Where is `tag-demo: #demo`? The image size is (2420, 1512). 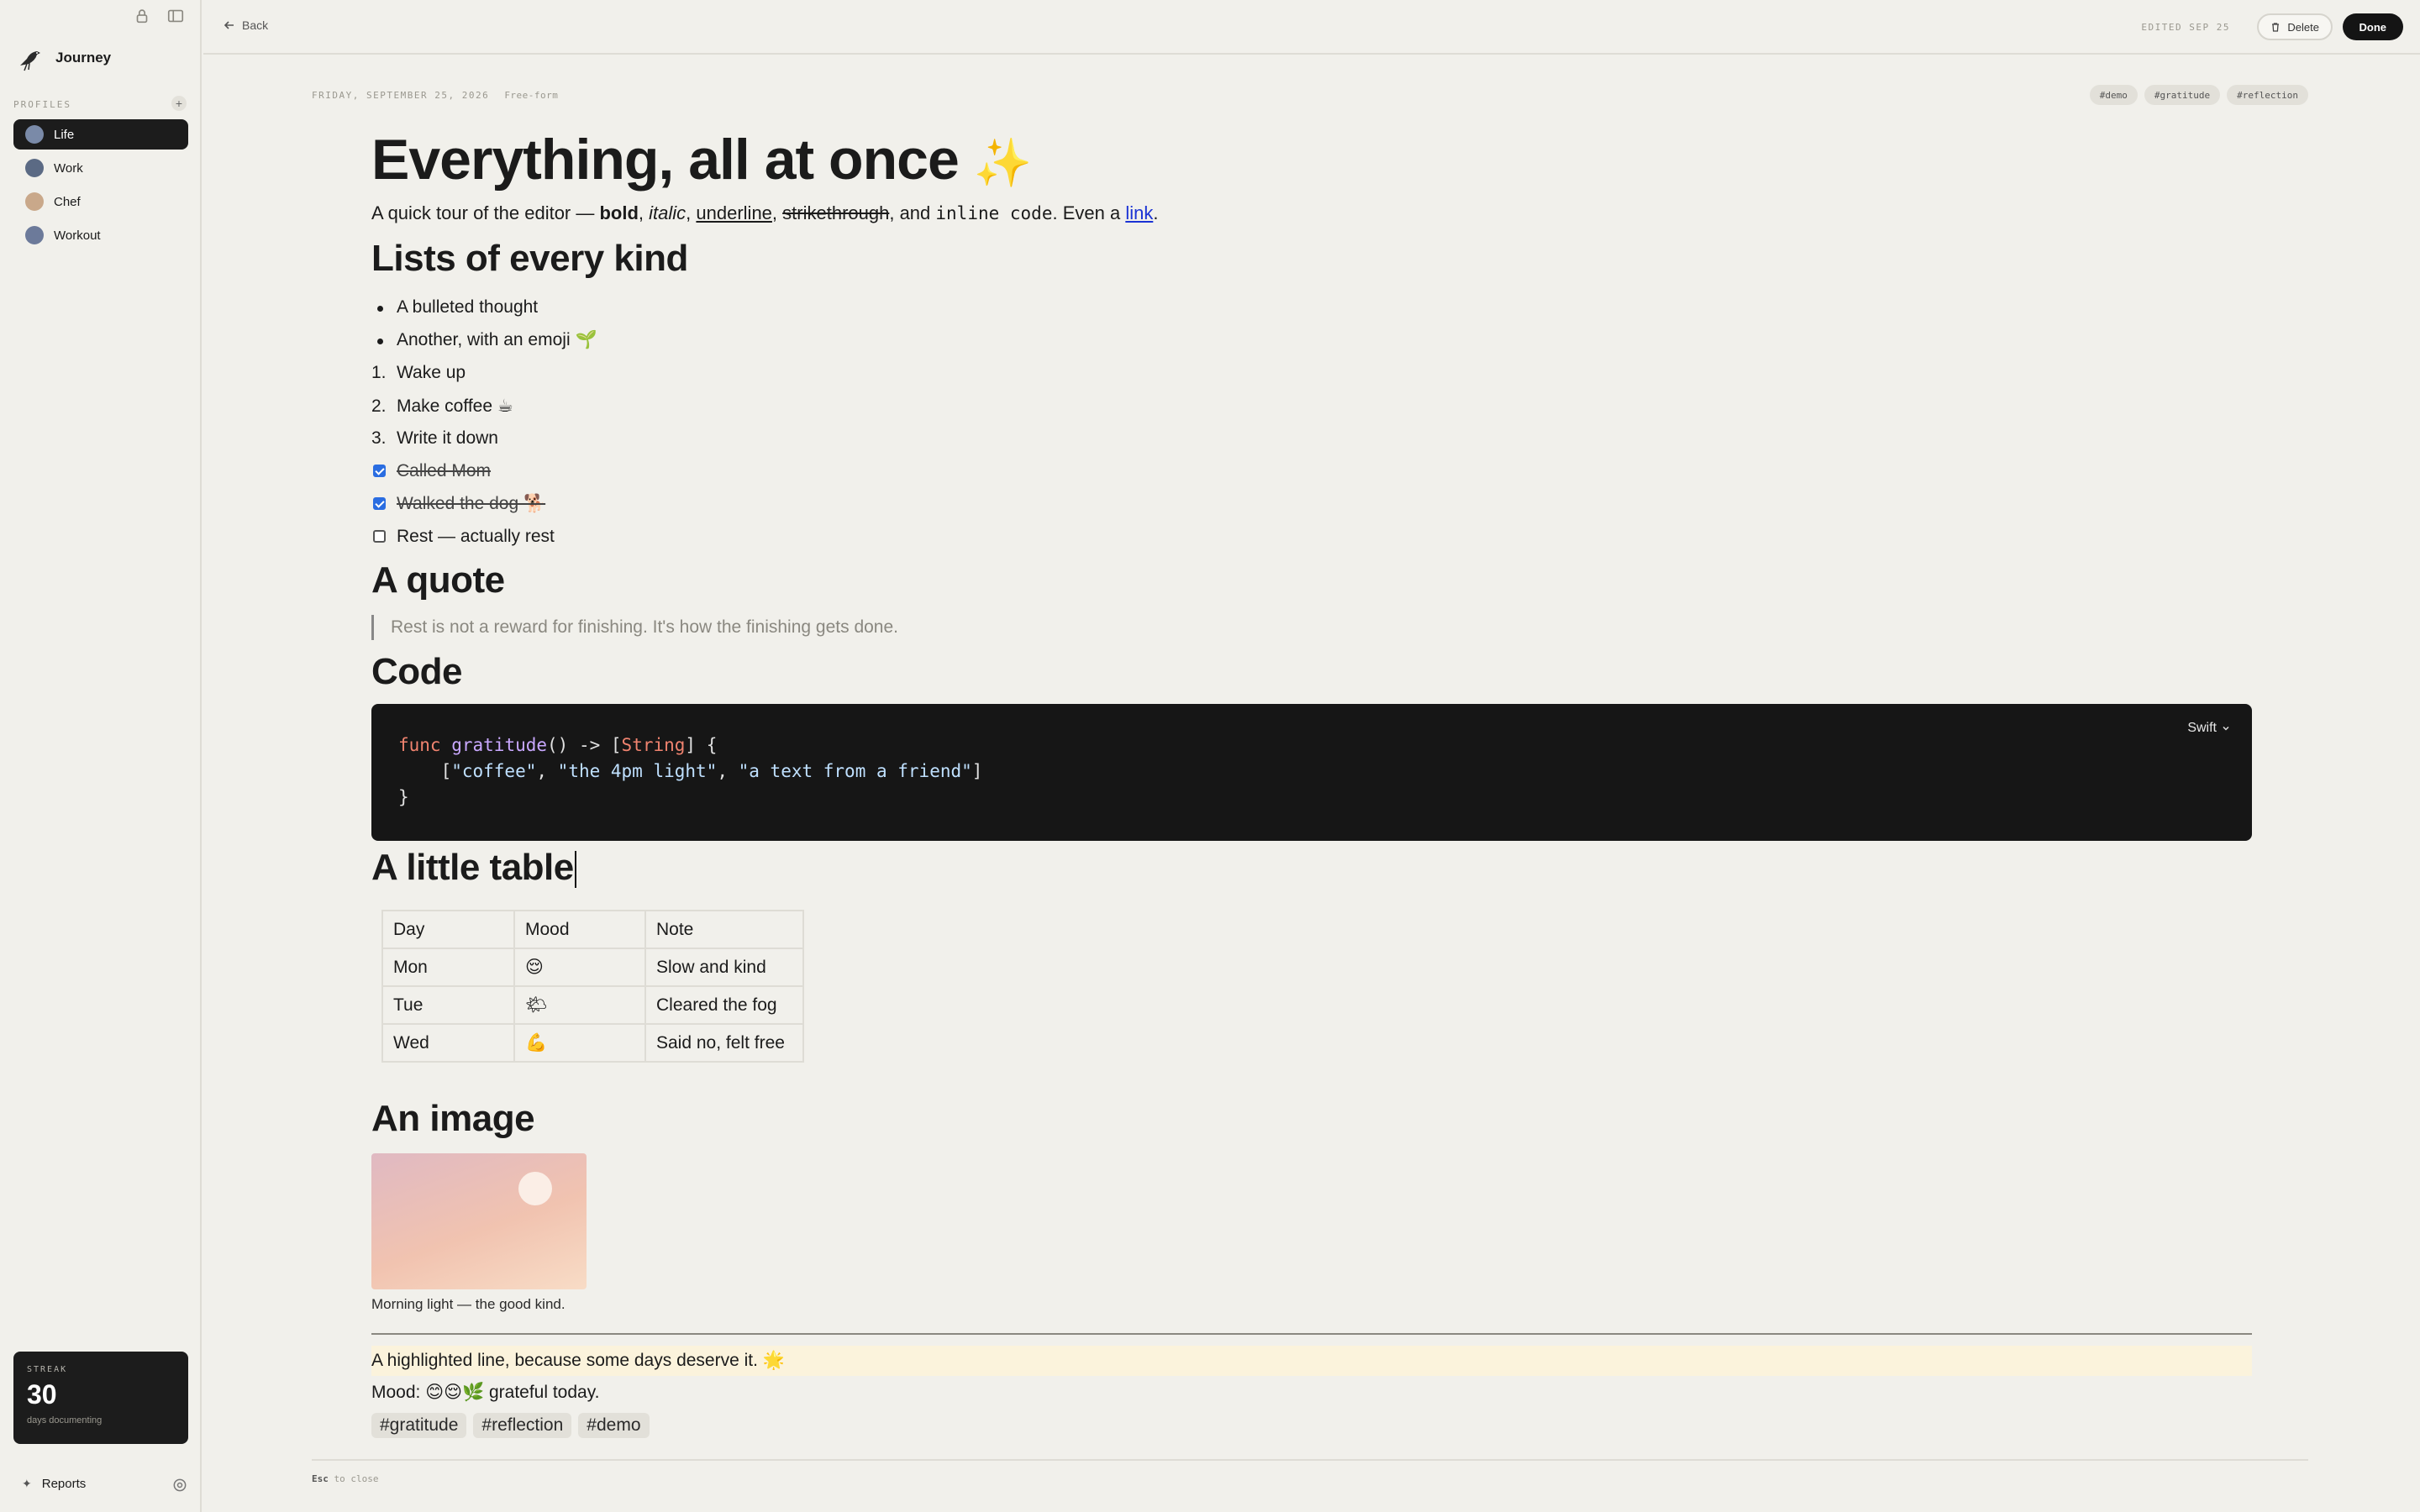 tag-demo: #demo is located at coordinates (2113, 95).